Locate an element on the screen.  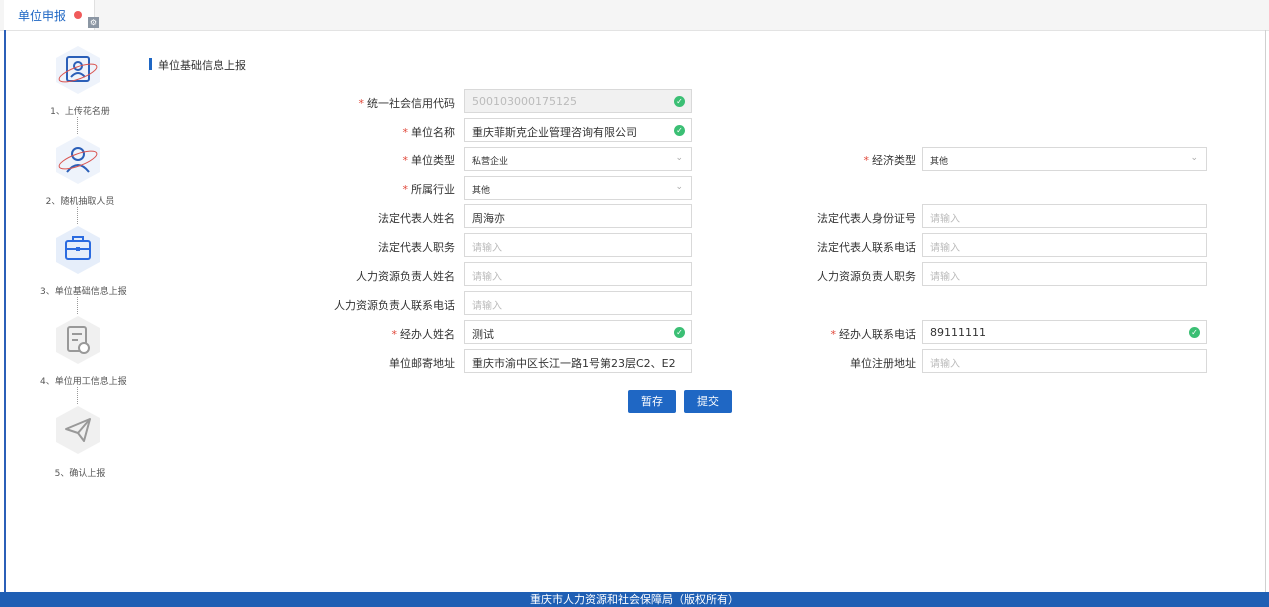
legal-rep-post-input: 请输入 is located at coordinates (578, 245).